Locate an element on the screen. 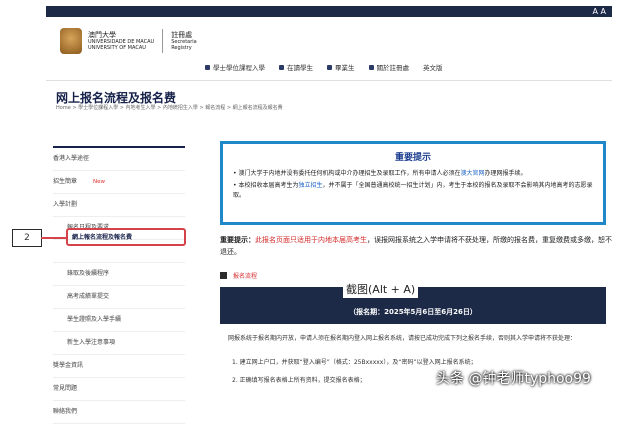 The height and width of the screenshot is (424, 640). annotation-number: 2 is located at coordinates (27, 238).